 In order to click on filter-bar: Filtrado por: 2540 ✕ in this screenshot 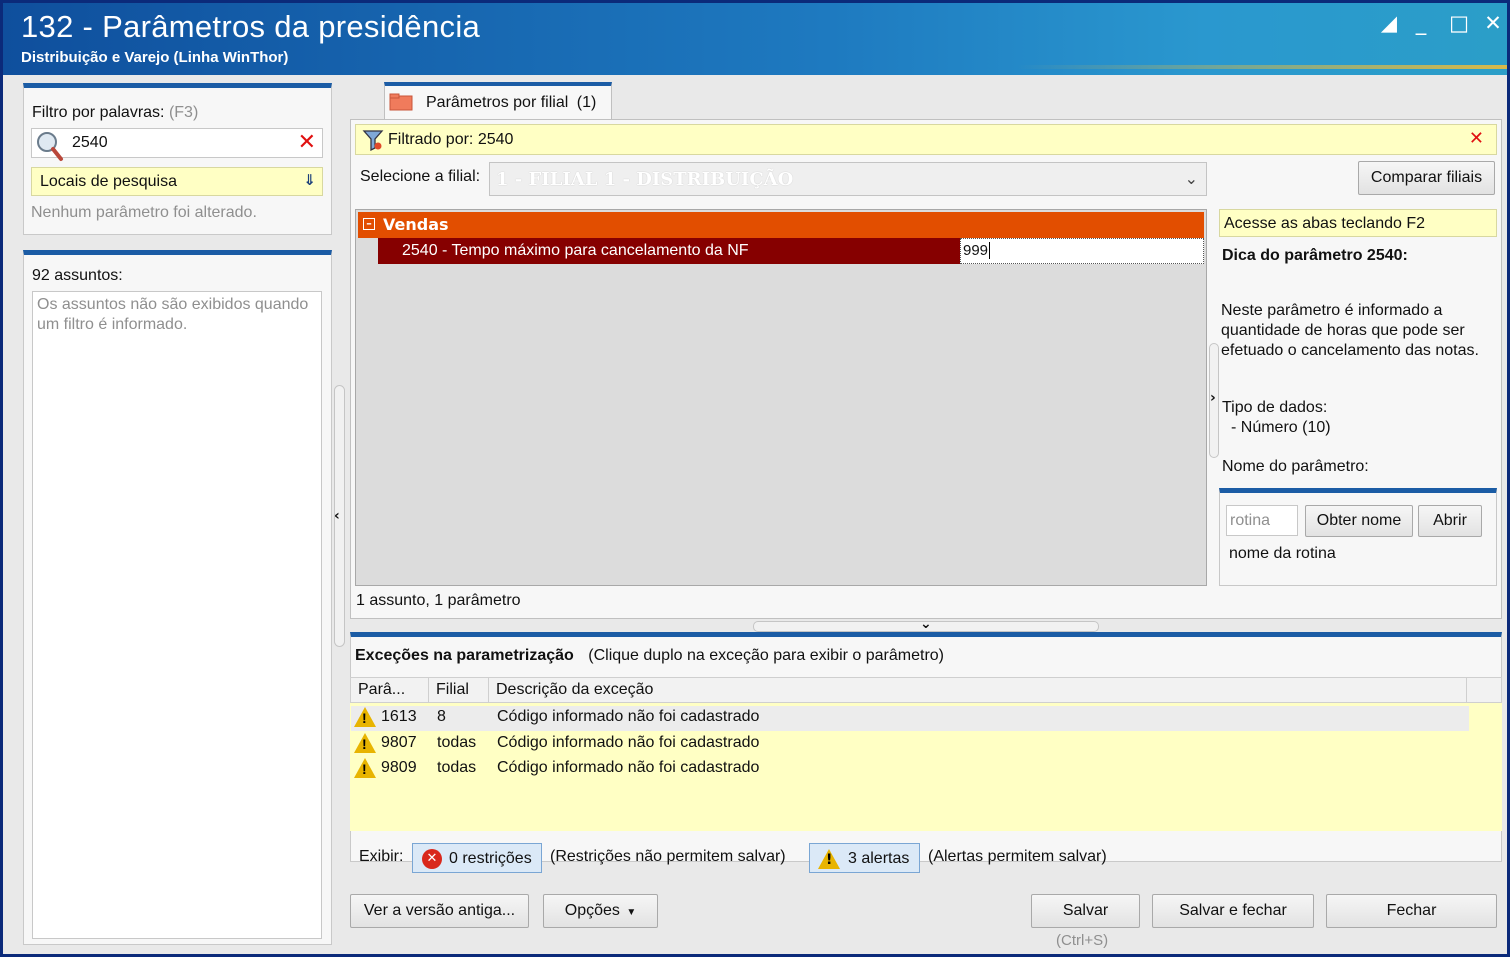, I will do `click(926, 139)`.